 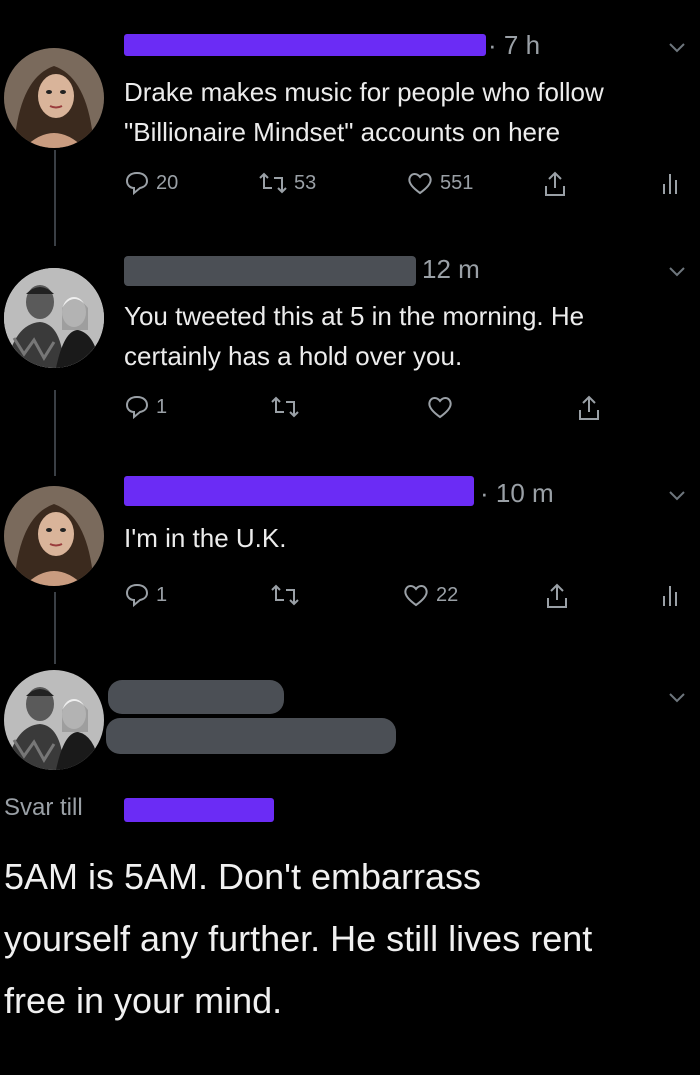 What do you see at coordinates (457, 182) in the screenshot?
I see `like-count: 551` at bounding box center [457, 182].